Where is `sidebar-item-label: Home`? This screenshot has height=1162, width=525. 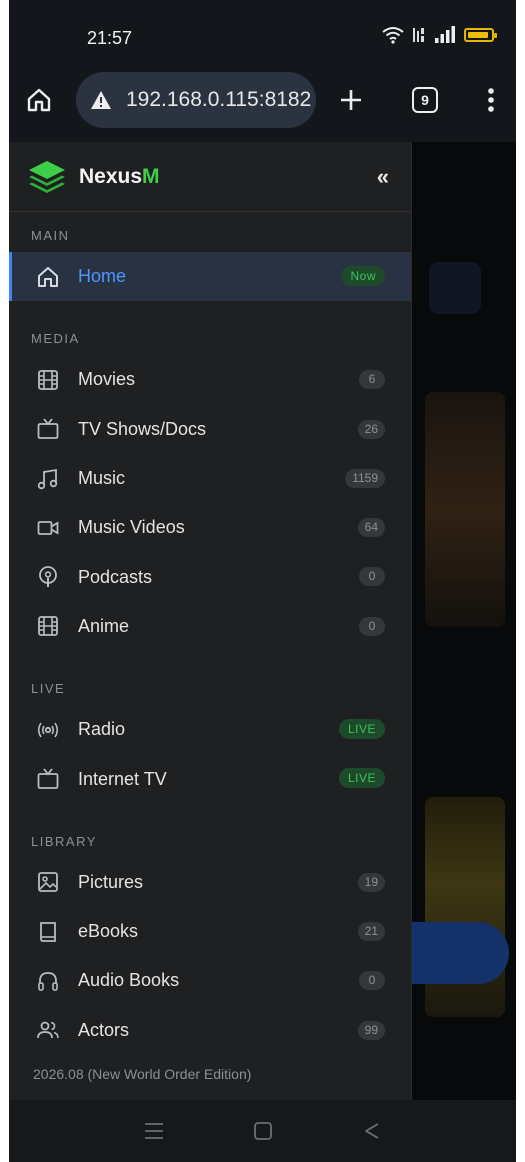
sidebar-item-label: Home is located at coordinates (102, 276).